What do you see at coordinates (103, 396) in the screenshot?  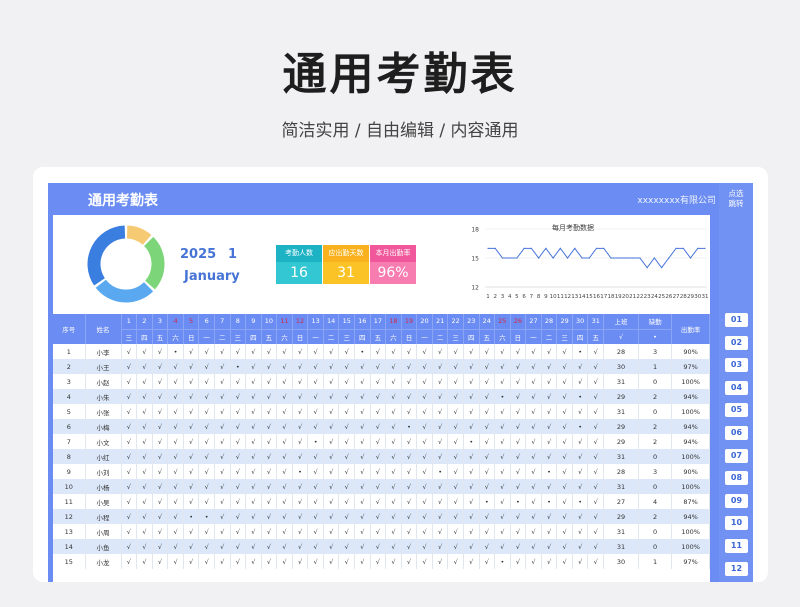 I see `cell-name: 小朱` at bounding box center [103, 396].